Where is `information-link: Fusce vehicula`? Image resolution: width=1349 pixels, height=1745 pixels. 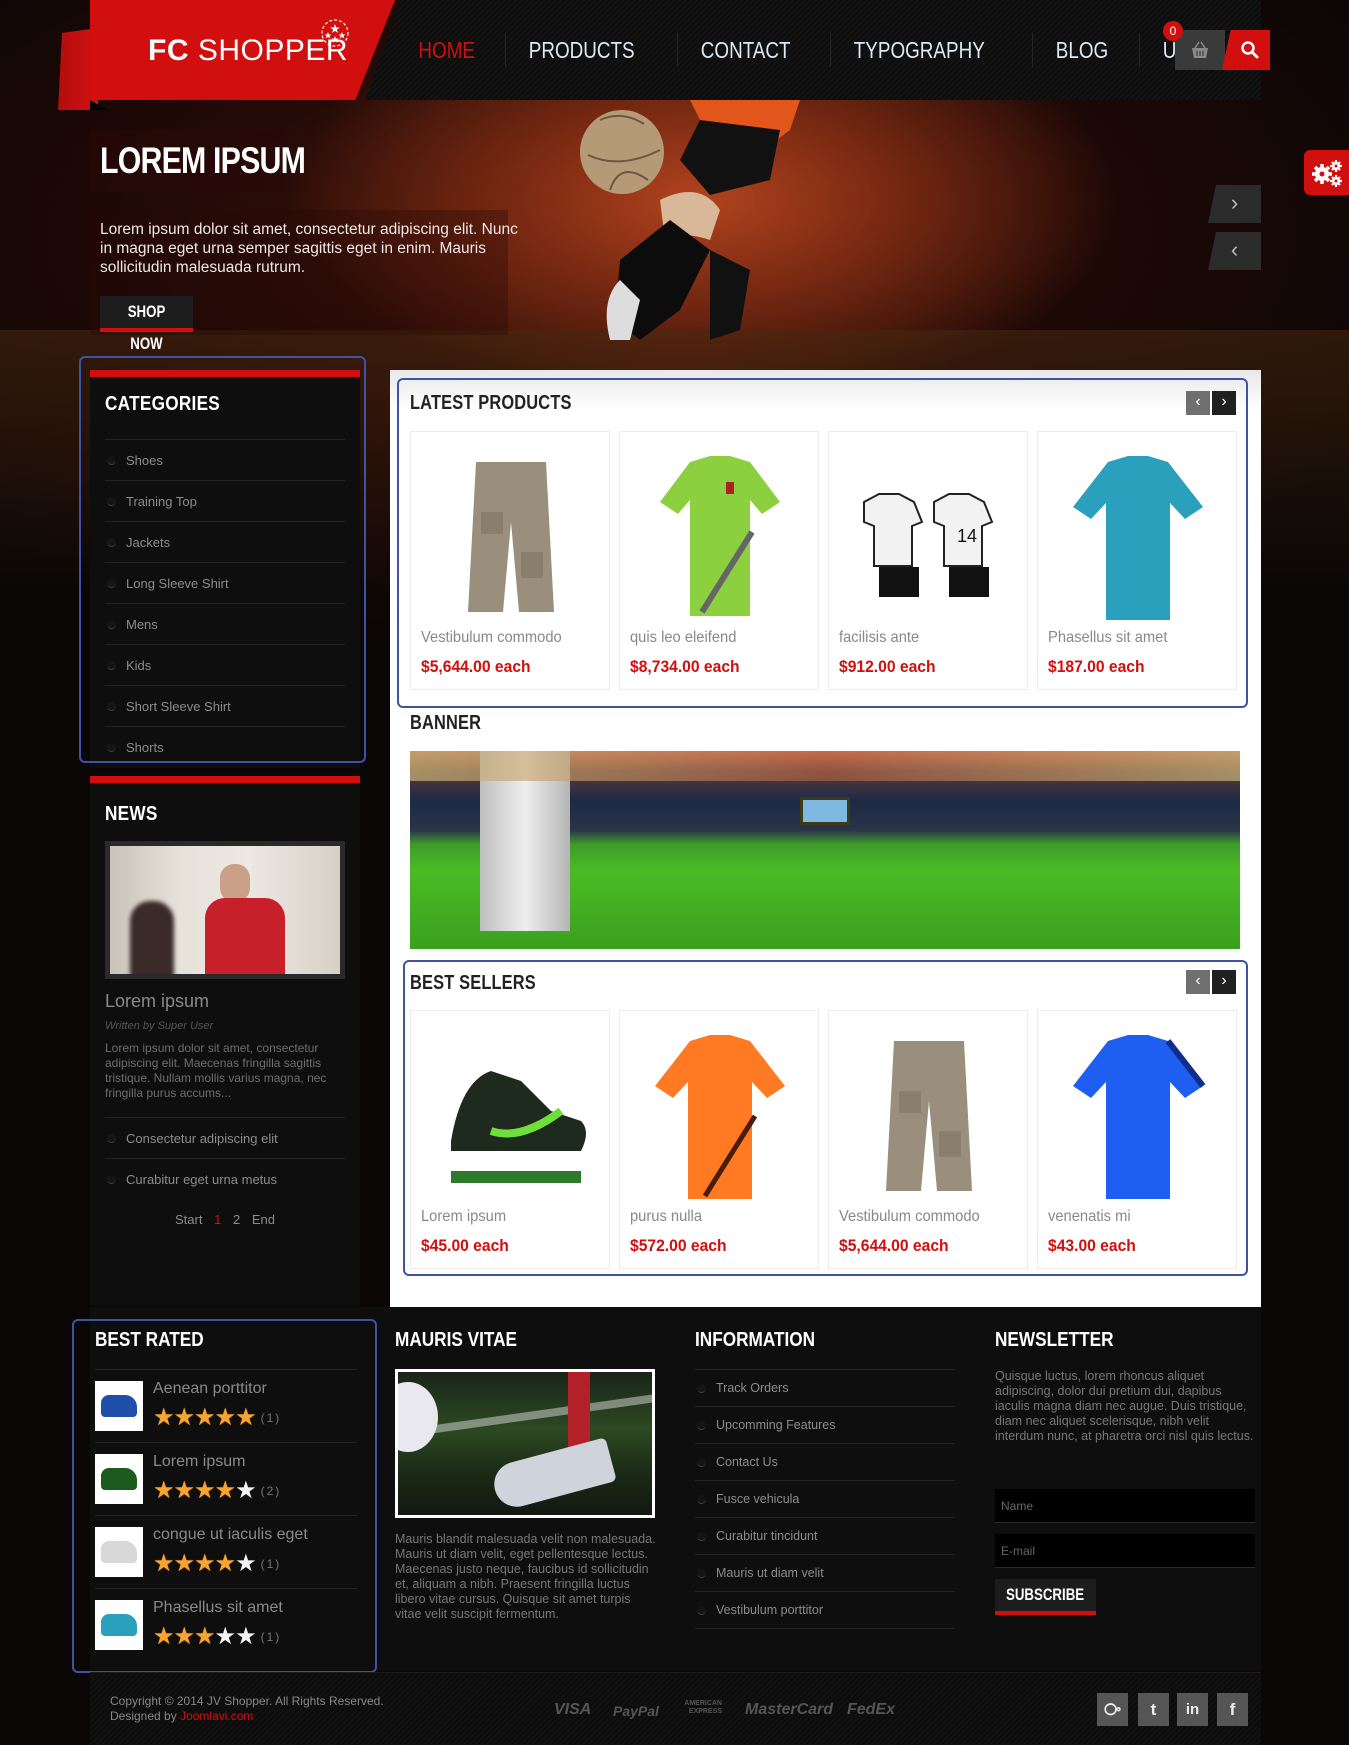 information-link: Fusce vehicula is located at coordinates (825, 1499).